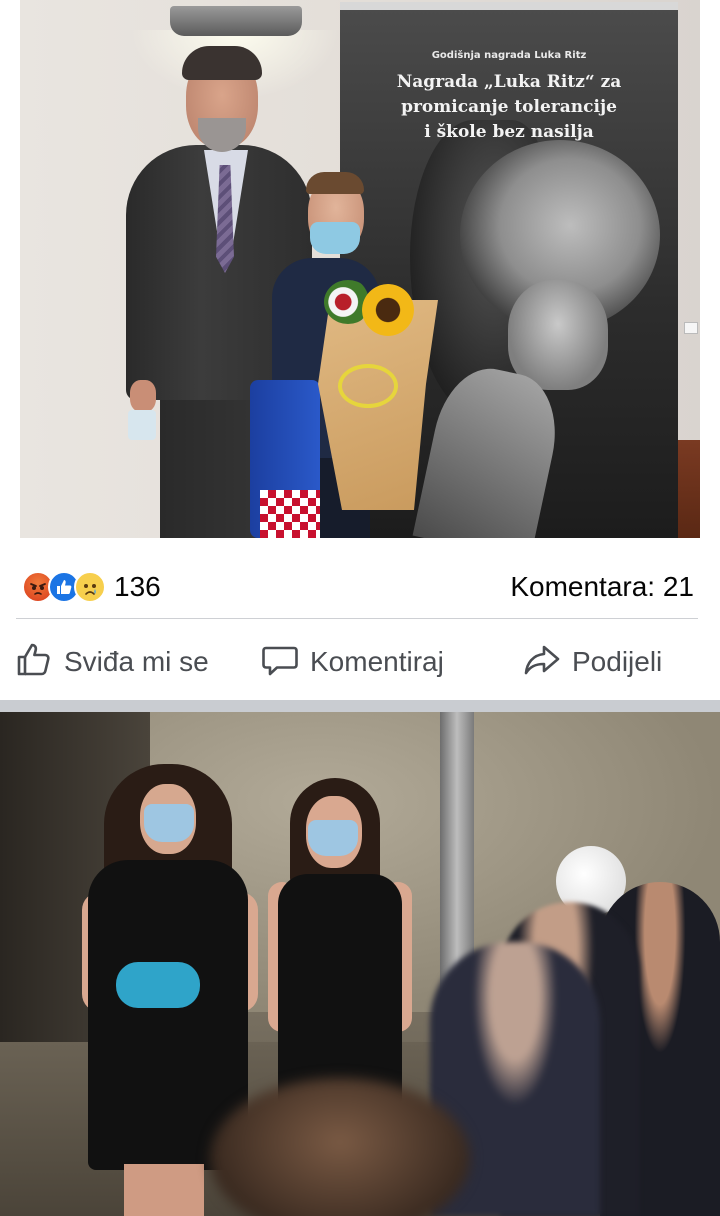 The height and width of the screenshot is (1216, 720). I want to click on comments-count-link: Komentara: 21, so click(602, 587).